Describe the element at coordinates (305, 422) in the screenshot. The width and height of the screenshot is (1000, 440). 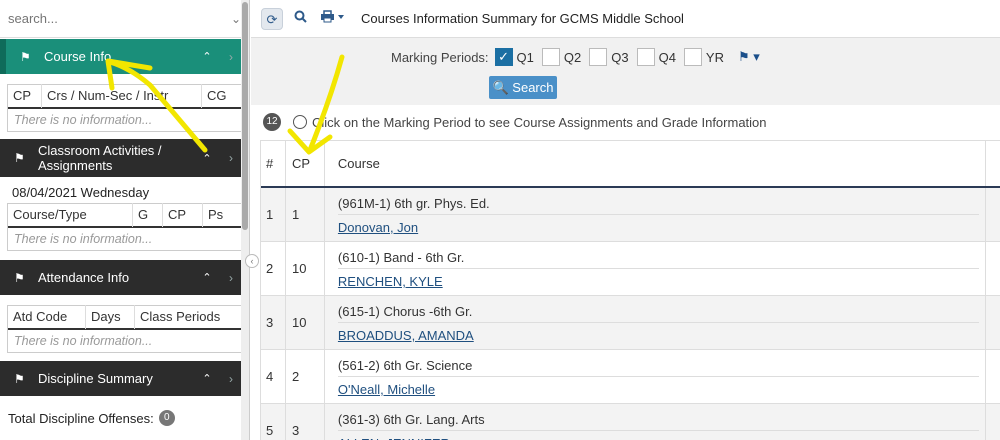
I see `cell-cp: 3` at that location.